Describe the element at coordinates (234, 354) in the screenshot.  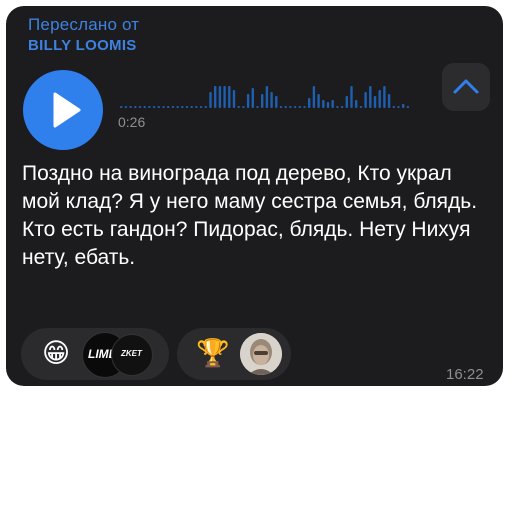
I see `reaction-trophy: 🏆` at that location.